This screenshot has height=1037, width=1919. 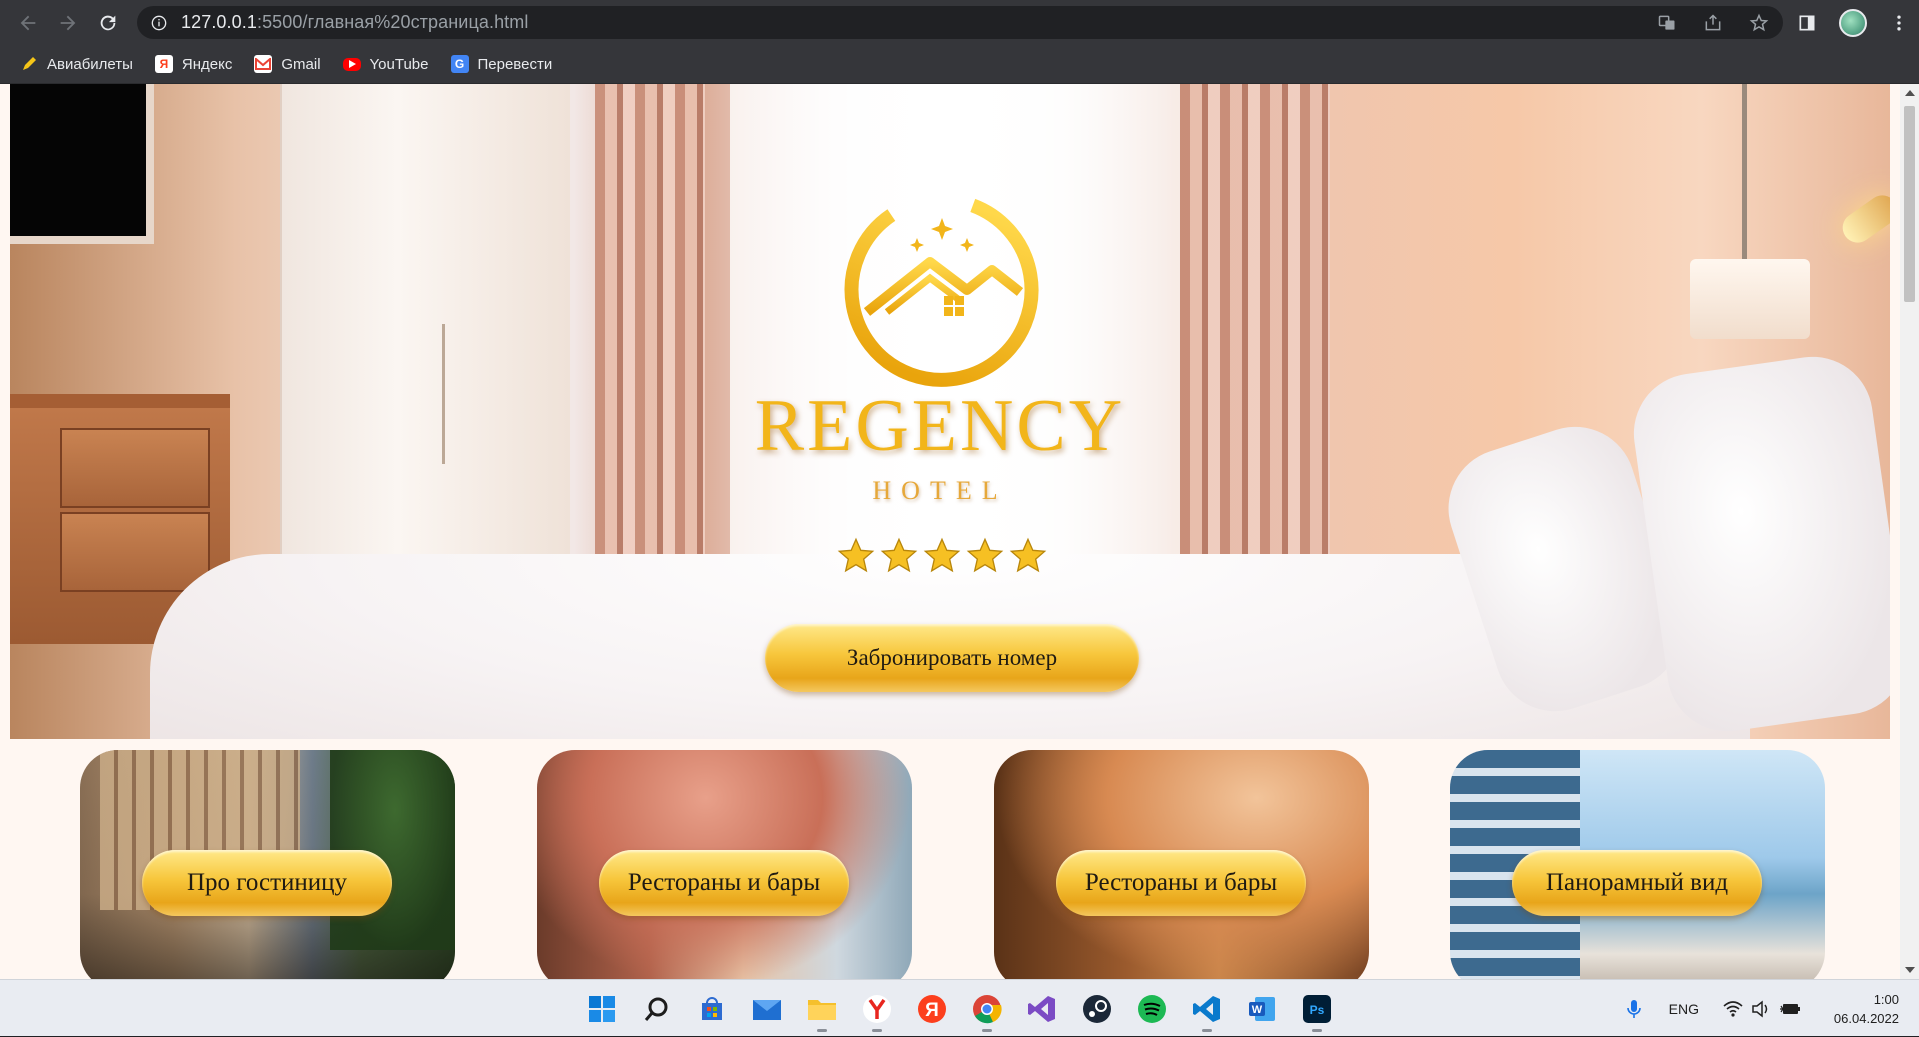 What do you see at coordinates (959, 1007) in the screenshot?
I see `windows-taskbar: Я W Ps ENG 1:00 06.04.2022` at bounding box center [959, 1007].